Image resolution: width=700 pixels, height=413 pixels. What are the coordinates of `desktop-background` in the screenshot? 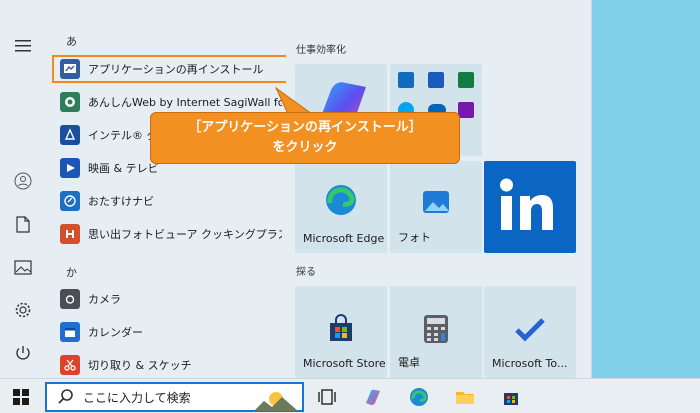 It's located at (646, 189).